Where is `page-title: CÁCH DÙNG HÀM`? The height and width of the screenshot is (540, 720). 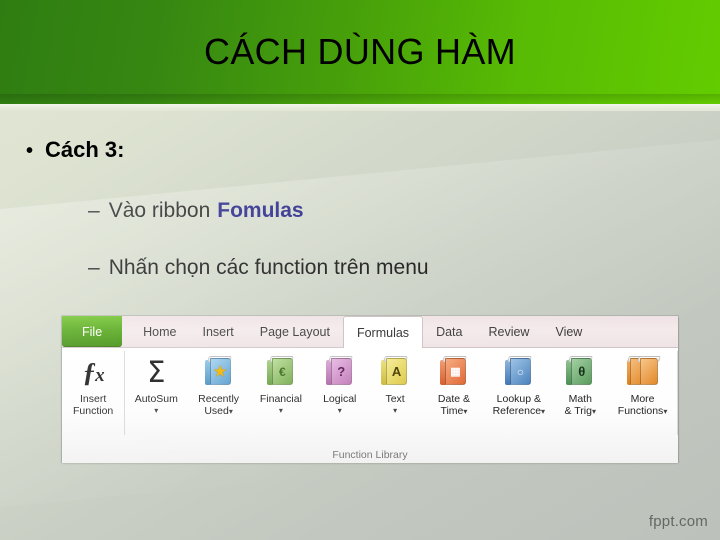
page-title: CÁCH DÙNG HÀM is located at coordinates (360, 51).